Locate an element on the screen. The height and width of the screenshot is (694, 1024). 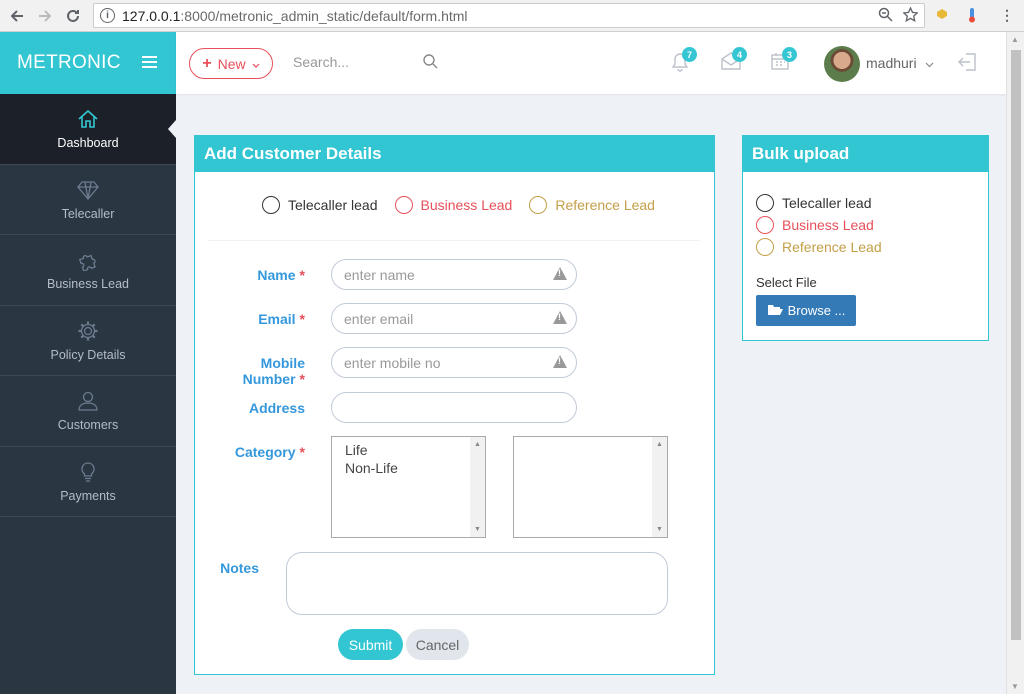
email-field: enter email is located at coordinates (454, 318).